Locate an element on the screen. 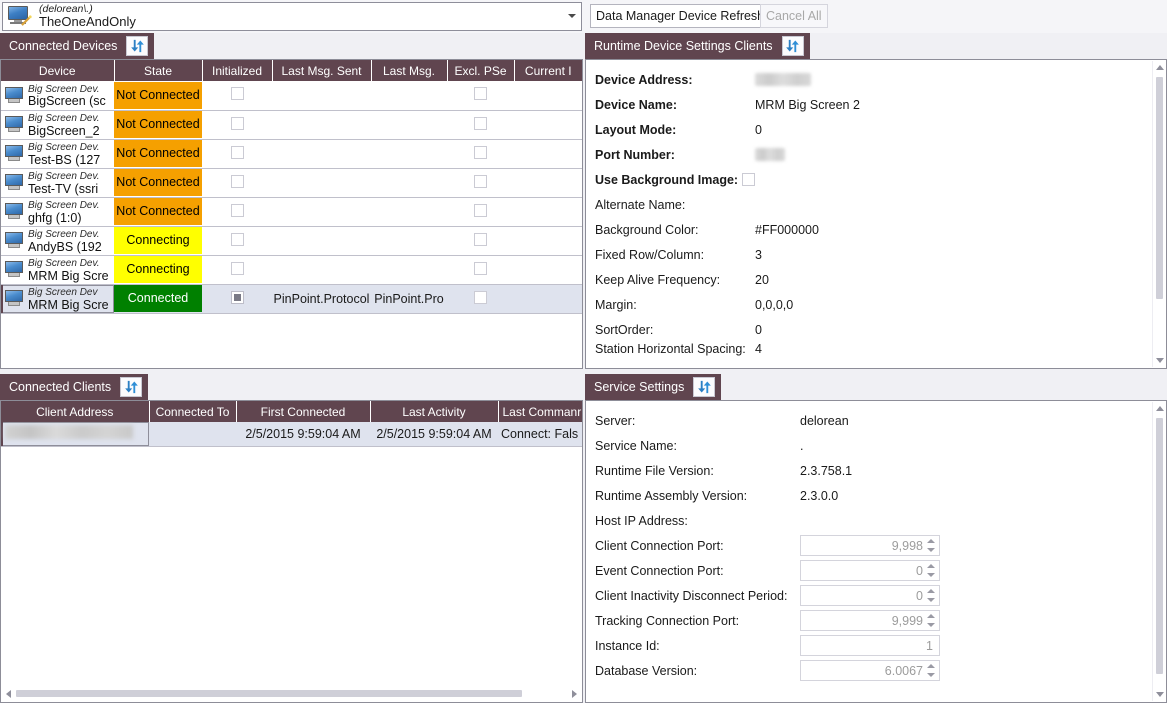 The image size is (1167, 703). setting-row: Client Connection Port: 9,998 is located at coordinates (873, 545).